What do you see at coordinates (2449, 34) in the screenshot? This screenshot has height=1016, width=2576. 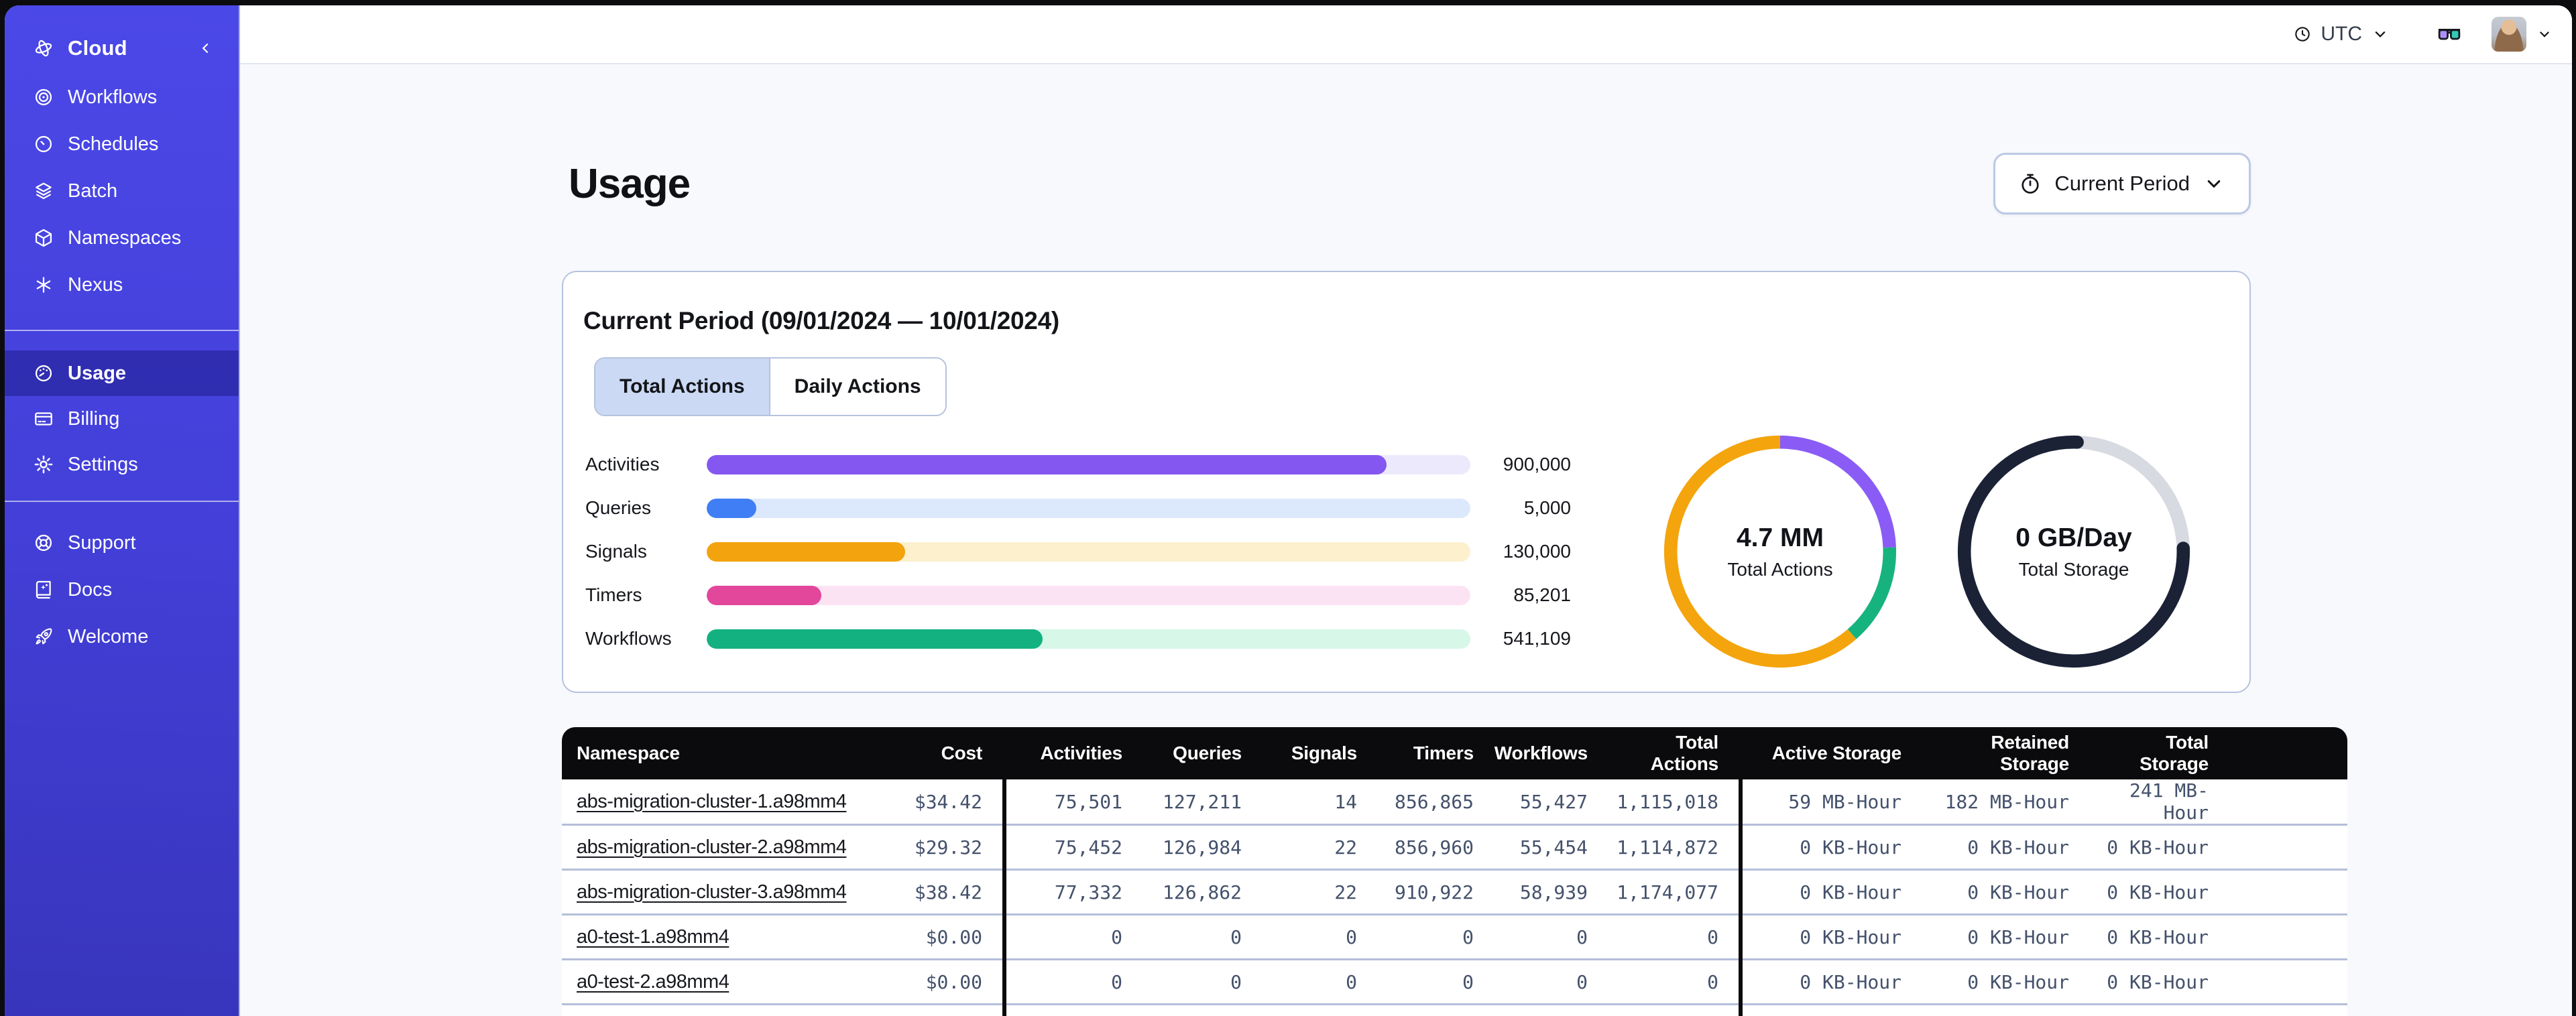 I see `appearance-glasses-button` at bounding box center [2449, 34].